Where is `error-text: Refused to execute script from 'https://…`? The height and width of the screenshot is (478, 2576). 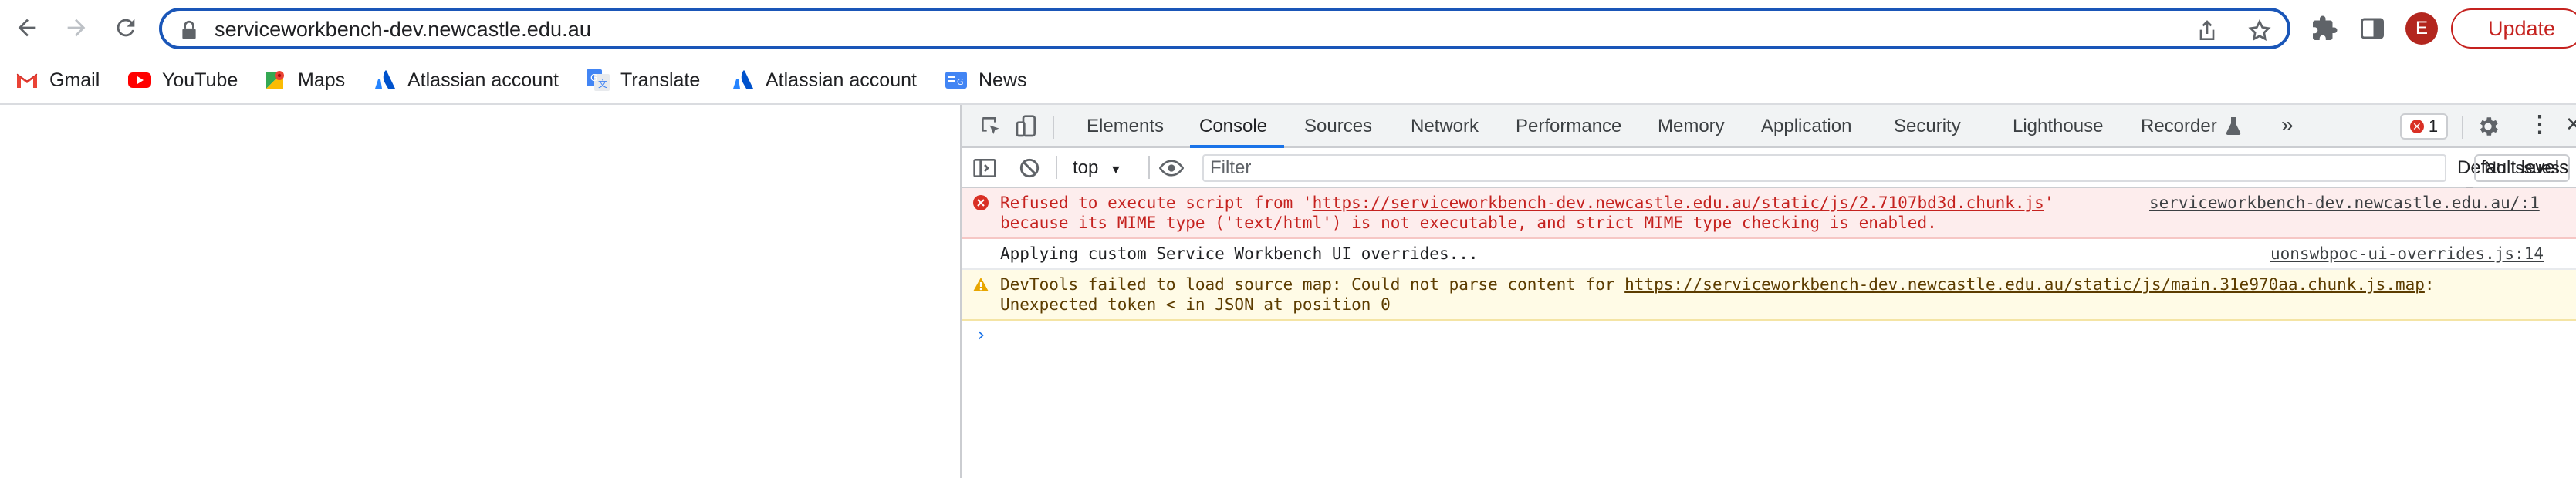
error-text: Refused to execute script from 'https://… is located at coordinates (1527, 213).